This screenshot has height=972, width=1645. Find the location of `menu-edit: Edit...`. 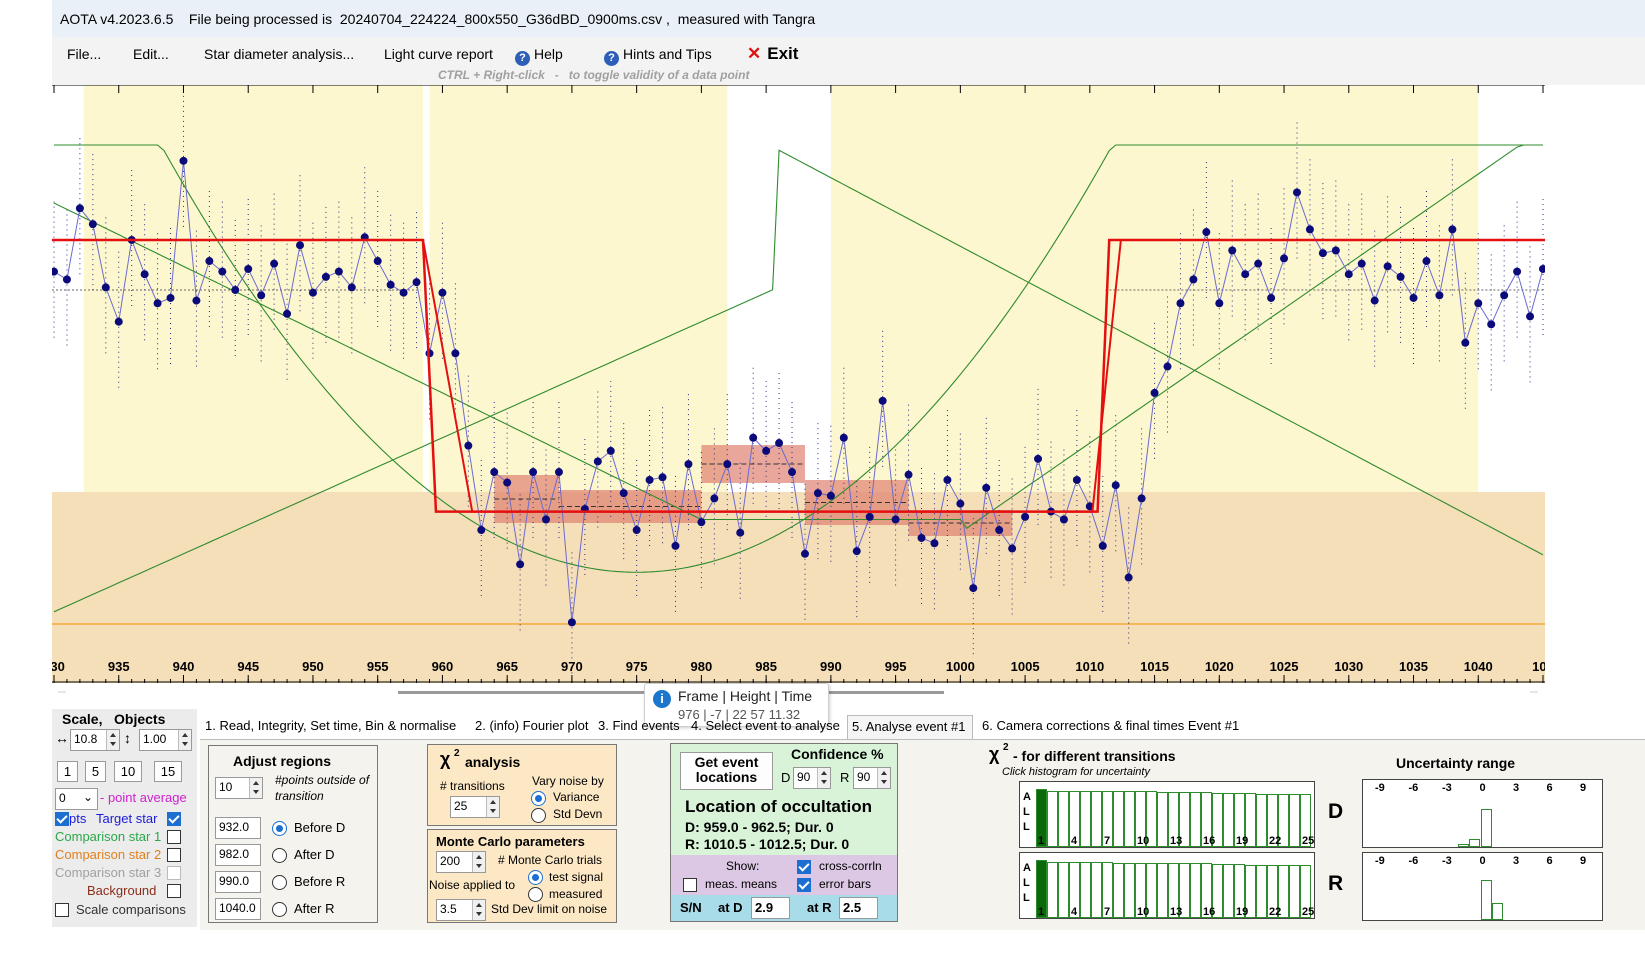

menu-edit: Edit... is located at coordinates (151, 54).